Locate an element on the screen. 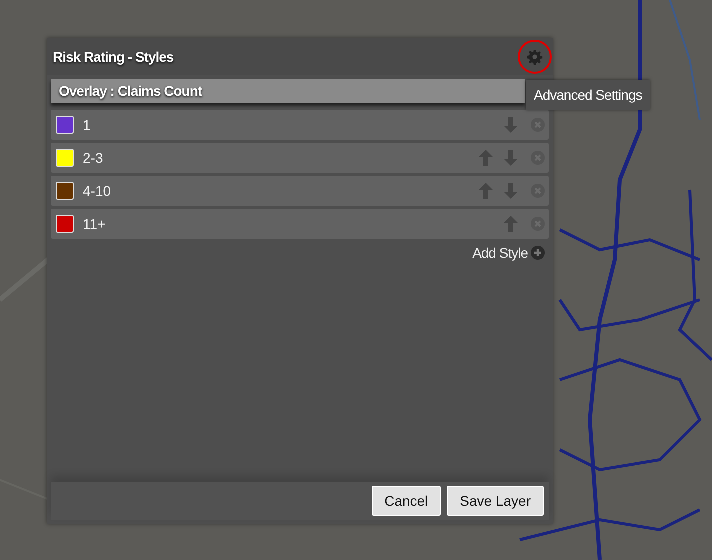 This screenshot has height=560, width=712. tooltip: Advanced Settings is located at coordinates (588, 95).